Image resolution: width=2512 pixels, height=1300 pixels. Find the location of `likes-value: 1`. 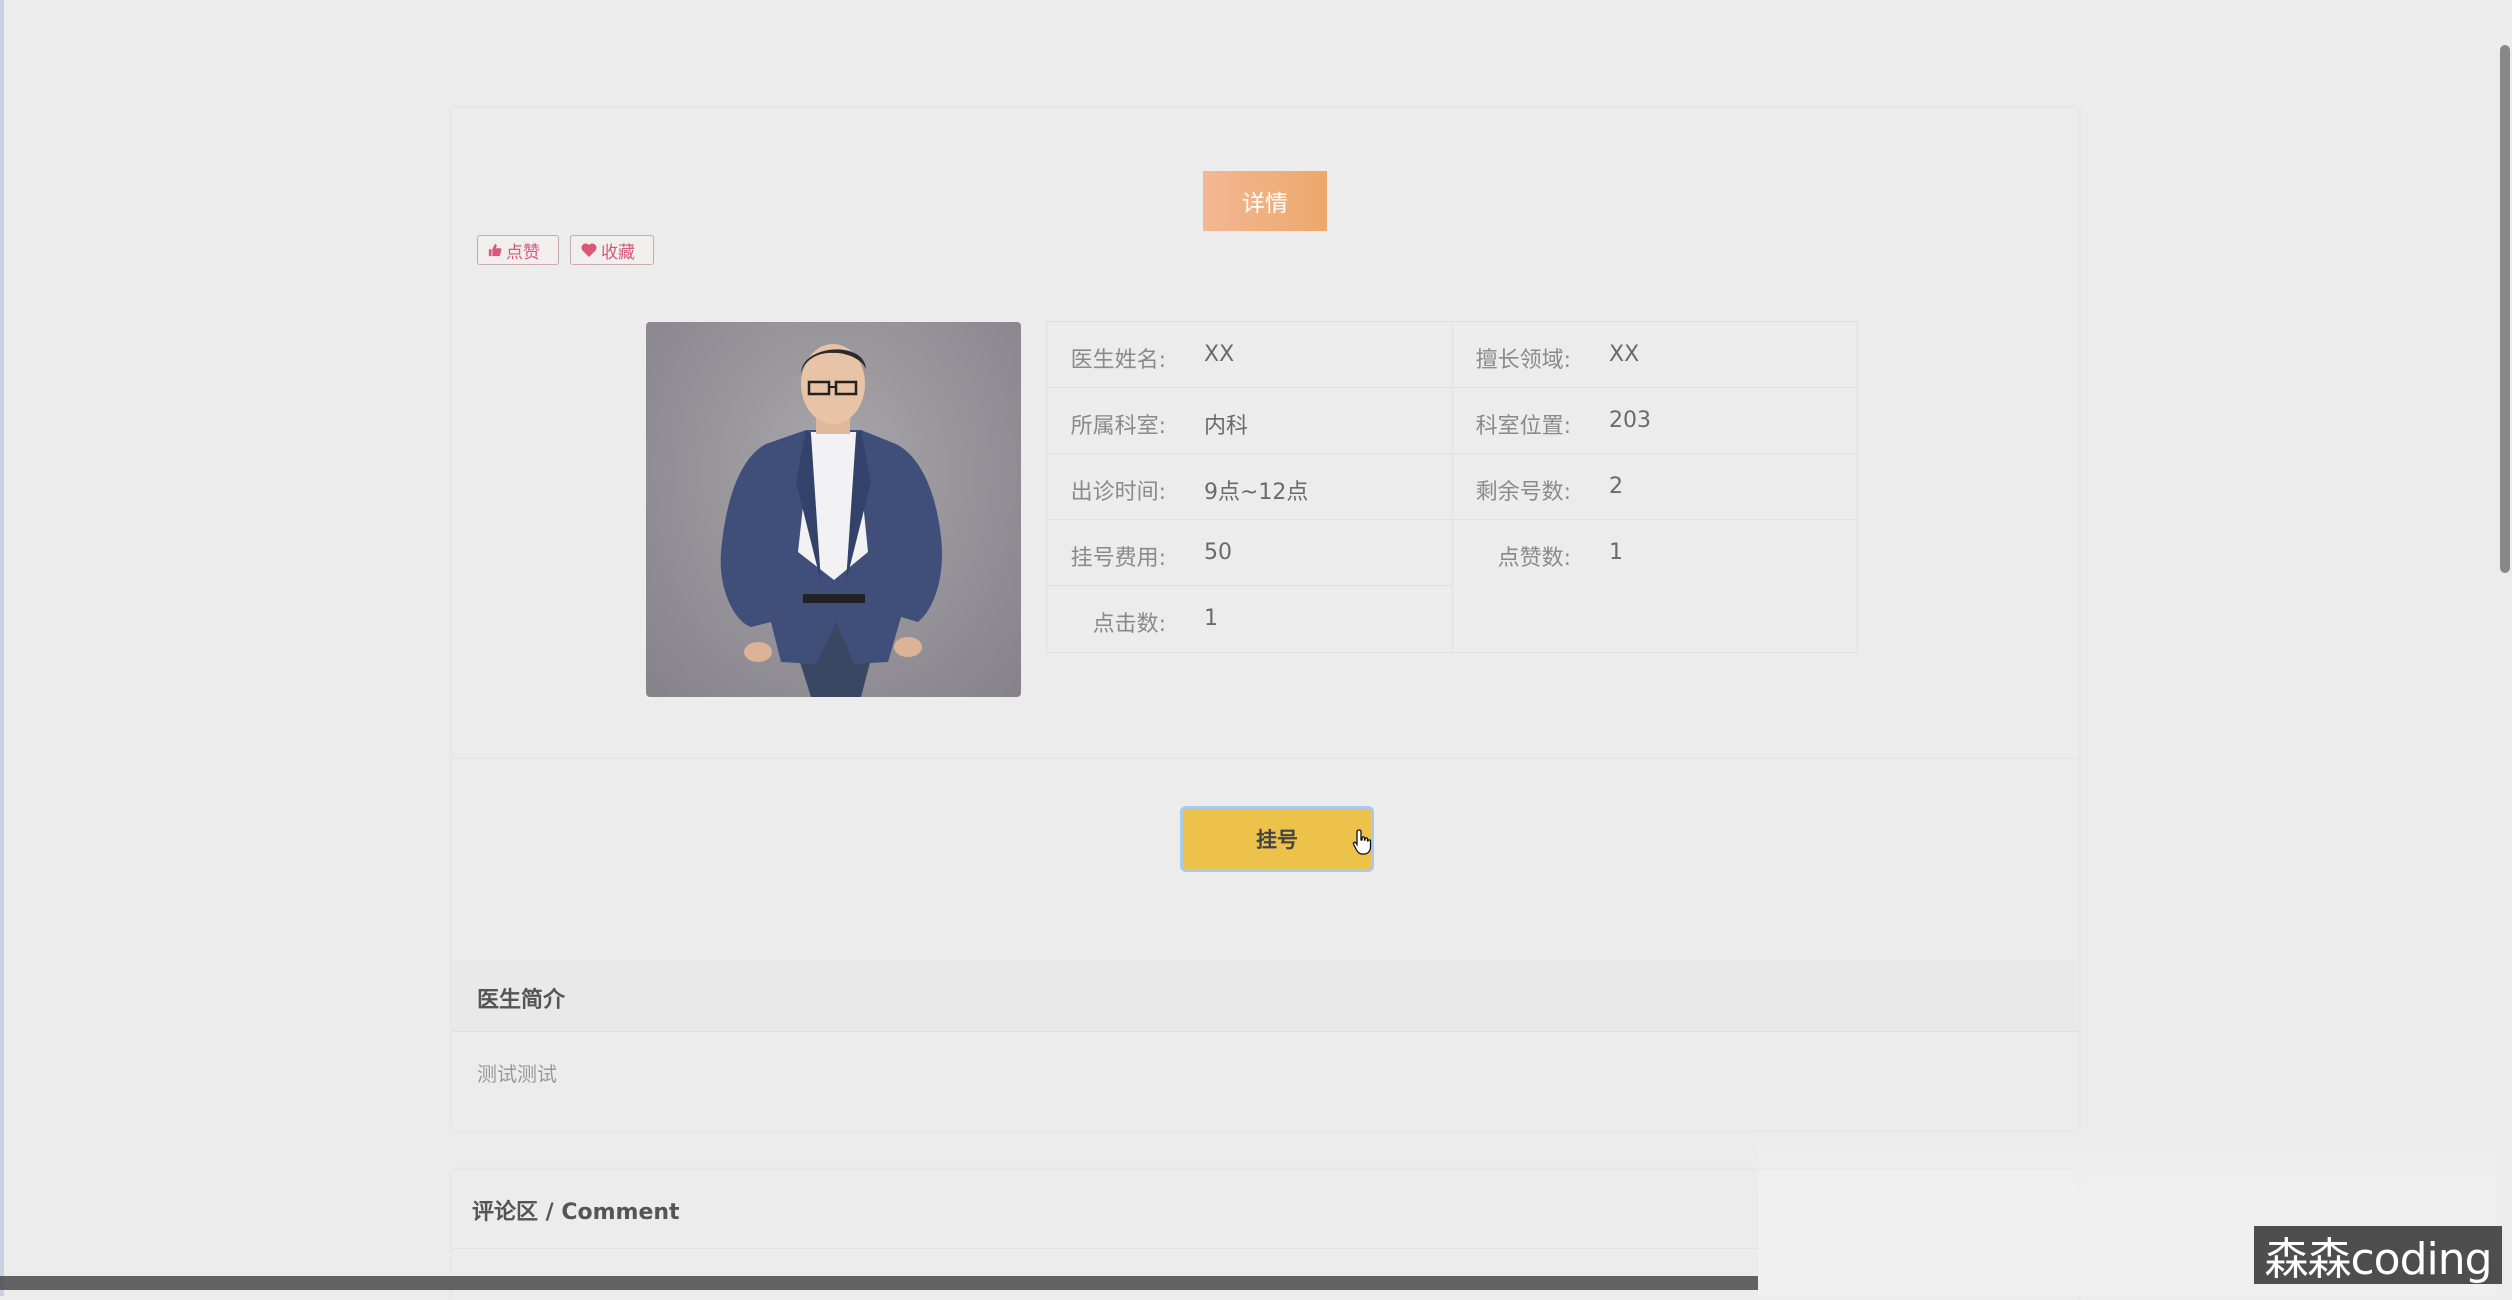

likes-value: 1 is located at coordinates (1616, 552).